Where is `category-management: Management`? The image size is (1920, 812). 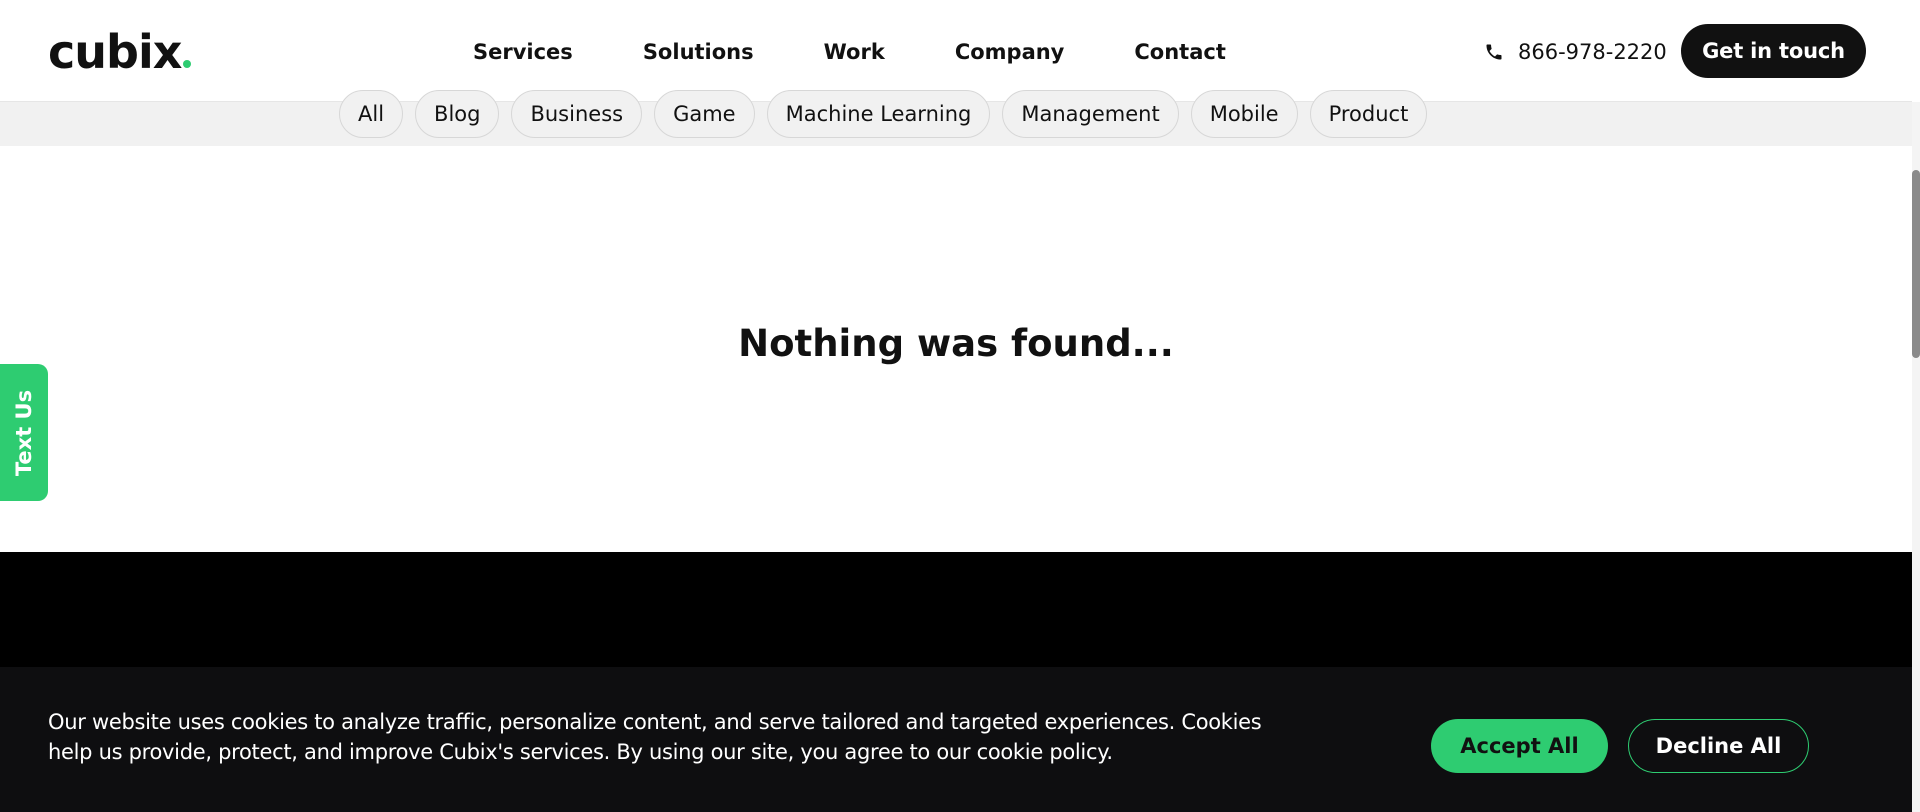 category-management: Management is located at coordinates (1090, 114).